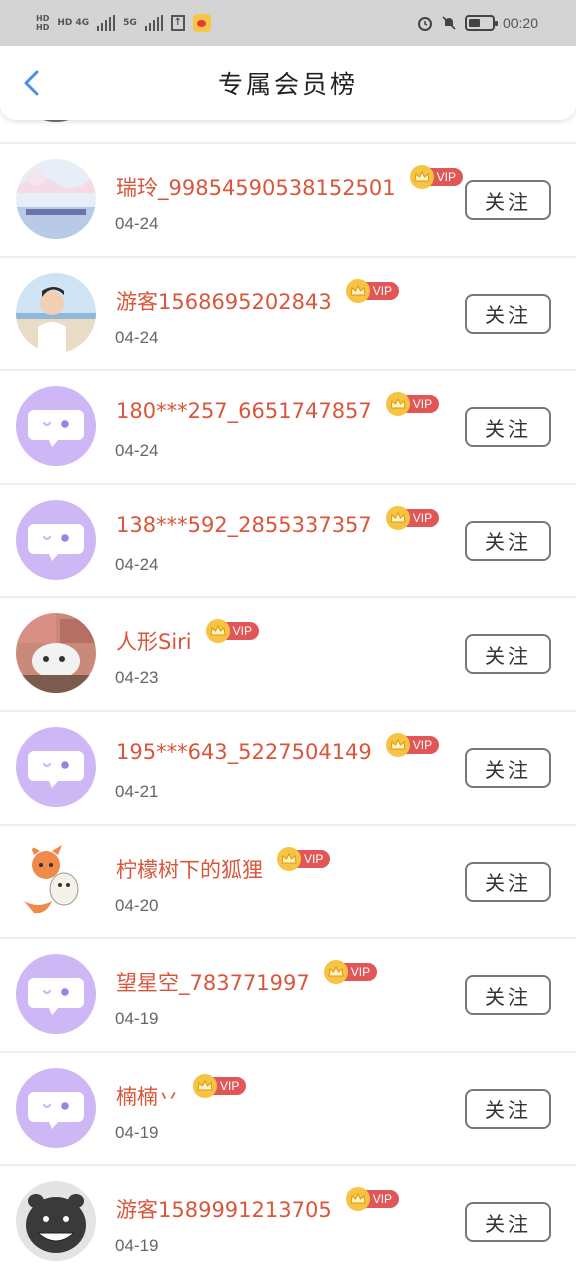 Image resolution: width=576 pixels, height=1280 pixels. I want to click on list-item: 瑞玲_99854590538152501 04-24 VIP 关注, so click(288, 198).